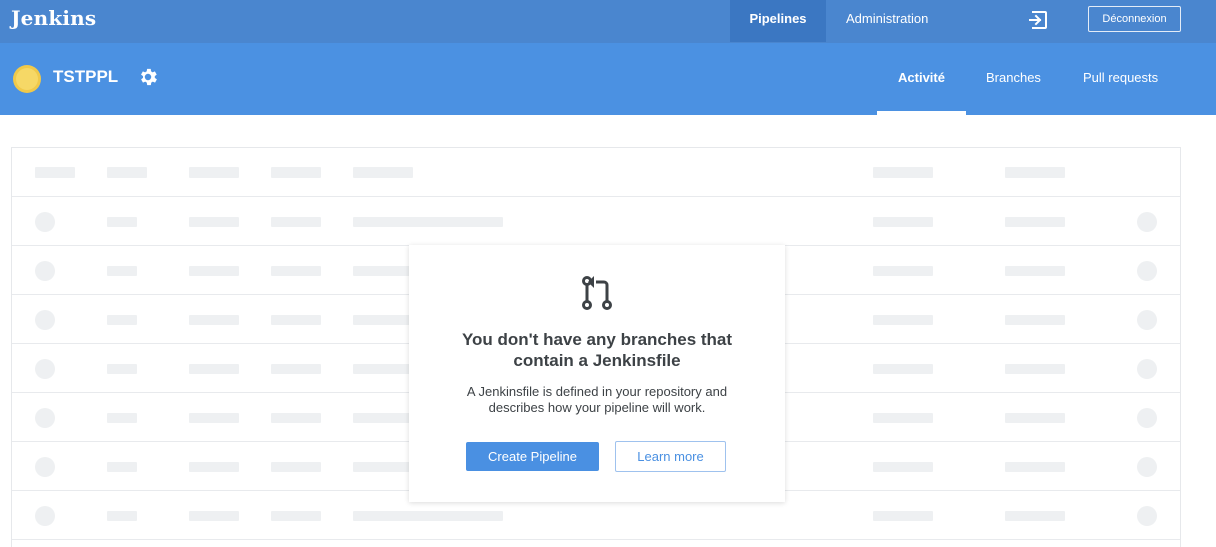 The image size is (1216, 547). What do you see at coordinates (148, 77) in the screenshot?
I see `gear-icon` at bounding box center [148, 77].